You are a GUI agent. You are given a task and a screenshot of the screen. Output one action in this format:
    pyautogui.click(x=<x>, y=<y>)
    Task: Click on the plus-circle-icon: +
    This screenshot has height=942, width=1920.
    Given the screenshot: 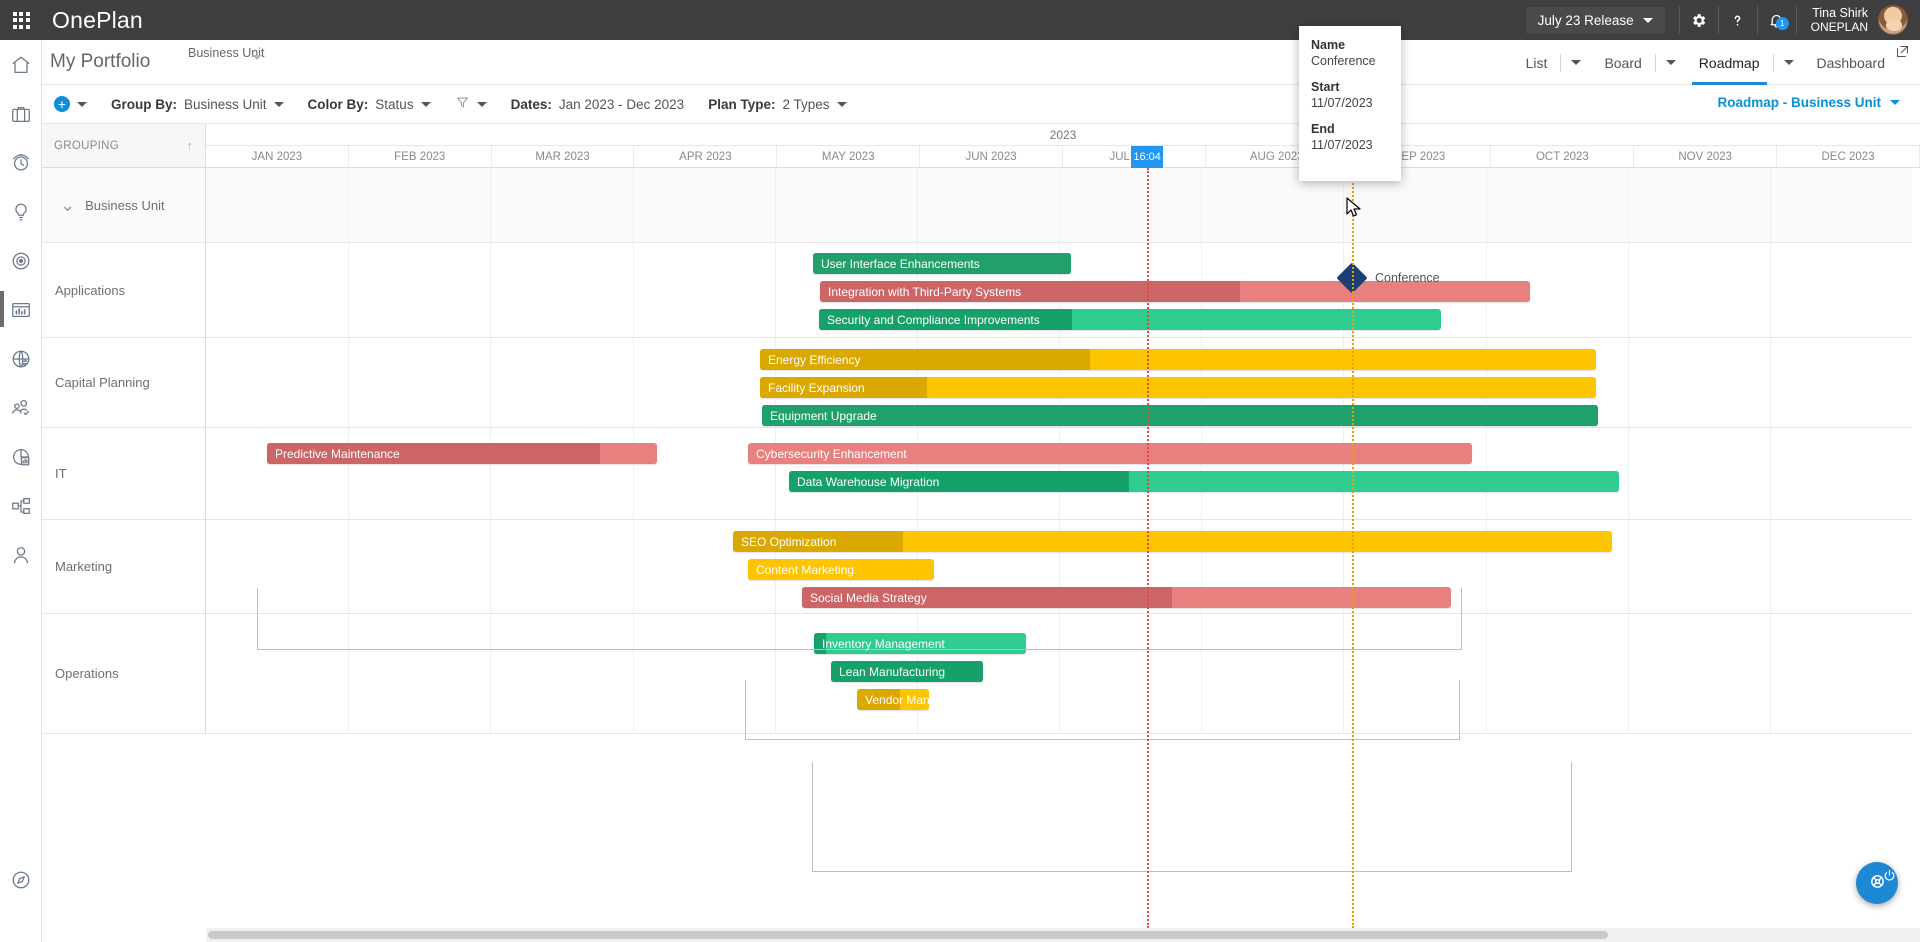 What is the action you would take?
    pyautogui.click(x=62, y=104)
    